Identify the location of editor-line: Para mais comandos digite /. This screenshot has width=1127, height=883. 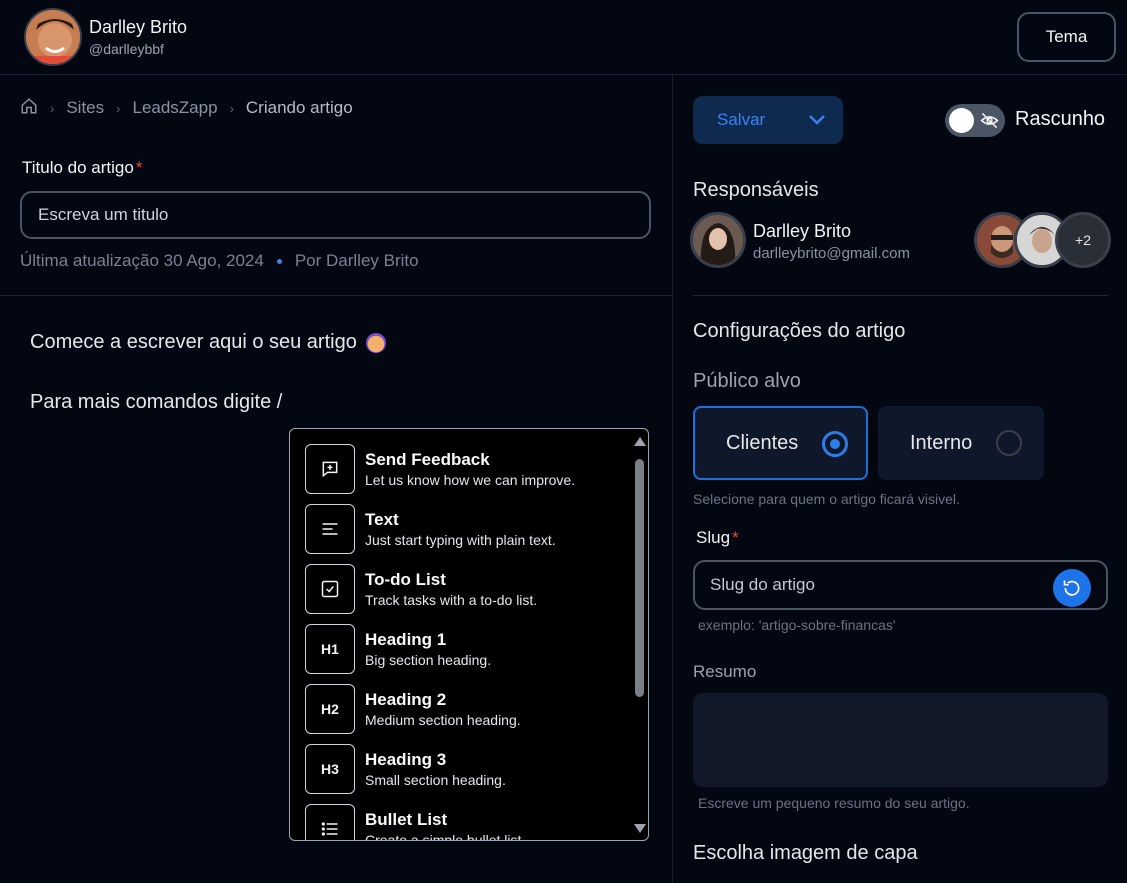
(156, 402).